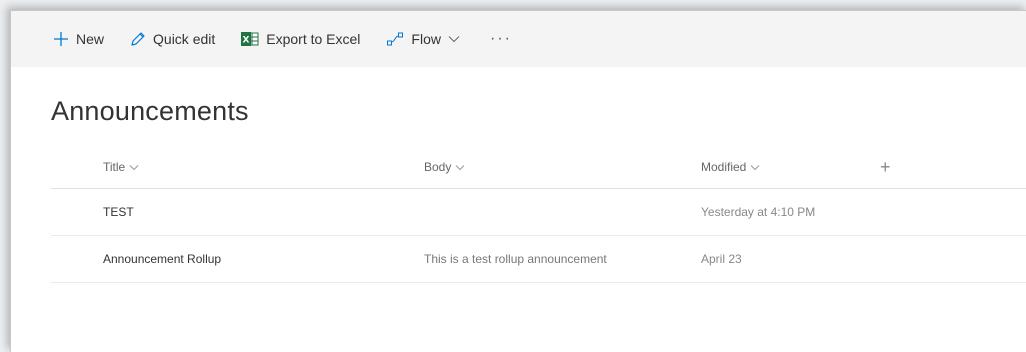 This screenshot has width=1026, height=352. I want to click on column-header-row: Title Body Modified +, so click(538, 167).